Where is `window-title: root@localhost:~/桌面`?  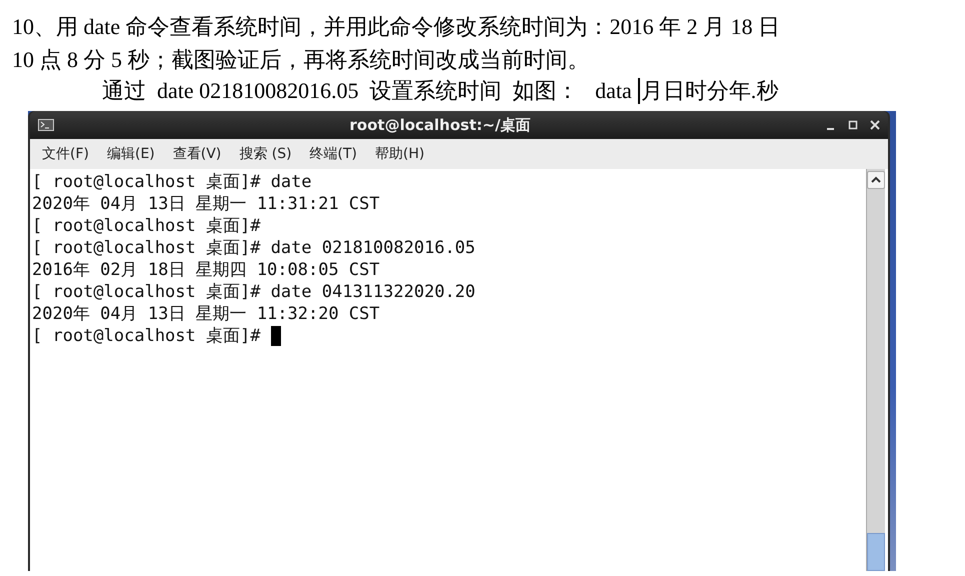 window-title: root@localhost:~/桌面 is located at coordinates (440, 125).